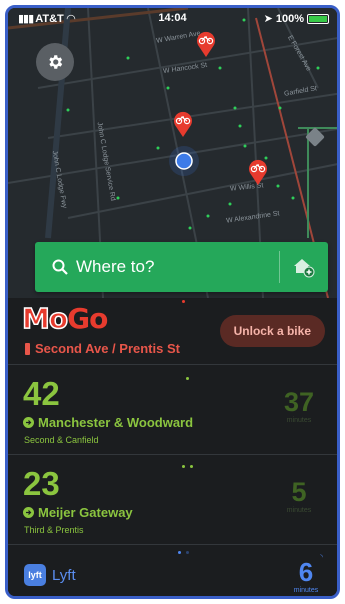  I want to click on station-name: Manchester & Woodward, so click(108, 422).